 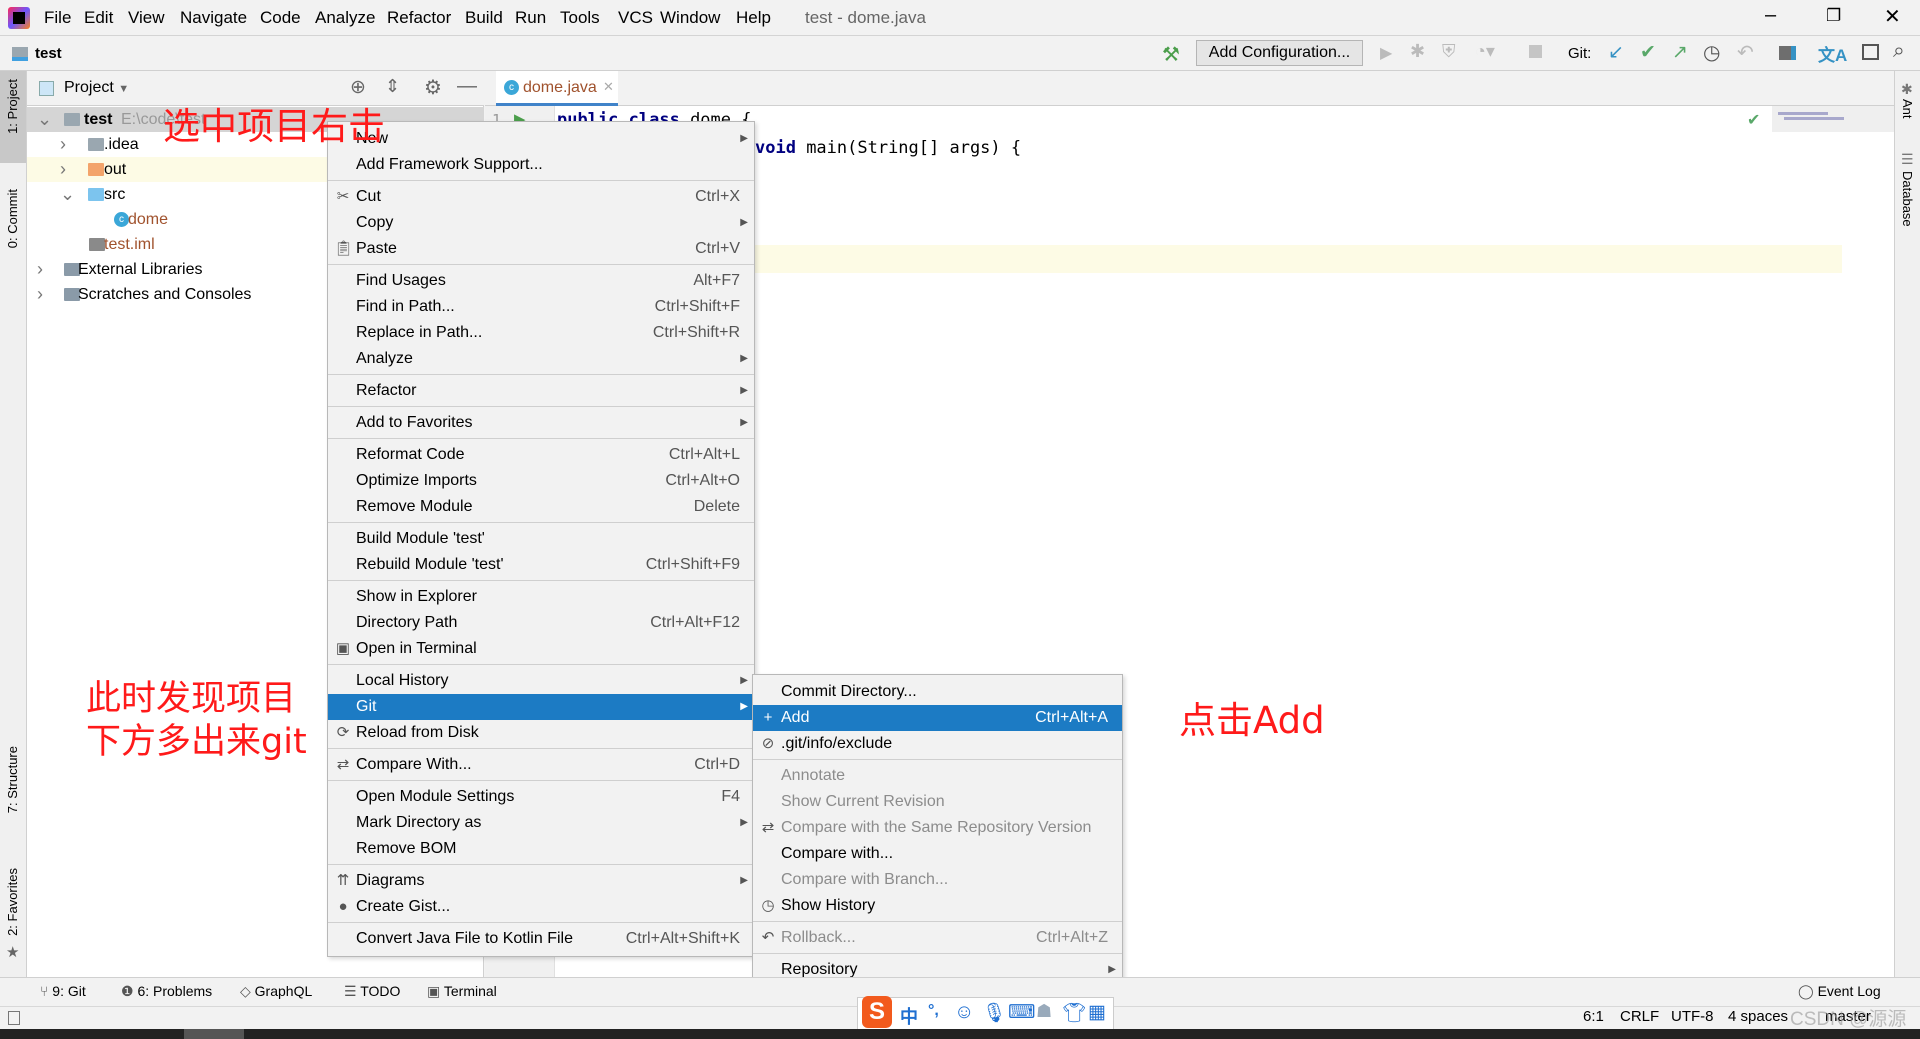 What do you see at coordinates (1171, 54) in the screenshot?
I see `build-hammer-icon: ⚒` at bounding box center [1171, 54].